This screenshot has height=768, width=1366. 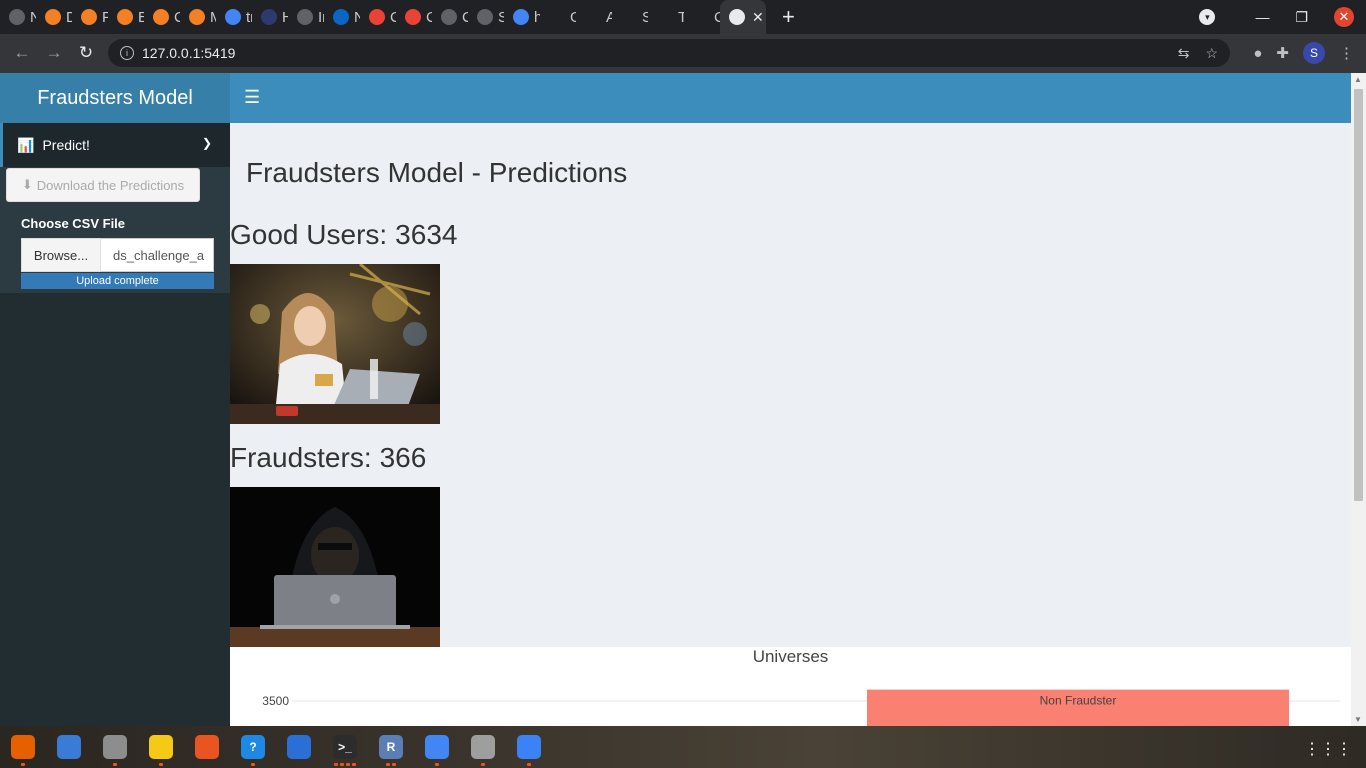 What do you see at coordinates (1358, 719) in the screenshot?
I see `scroll-down-icon: ▼` at bounding box center [1358, 719].